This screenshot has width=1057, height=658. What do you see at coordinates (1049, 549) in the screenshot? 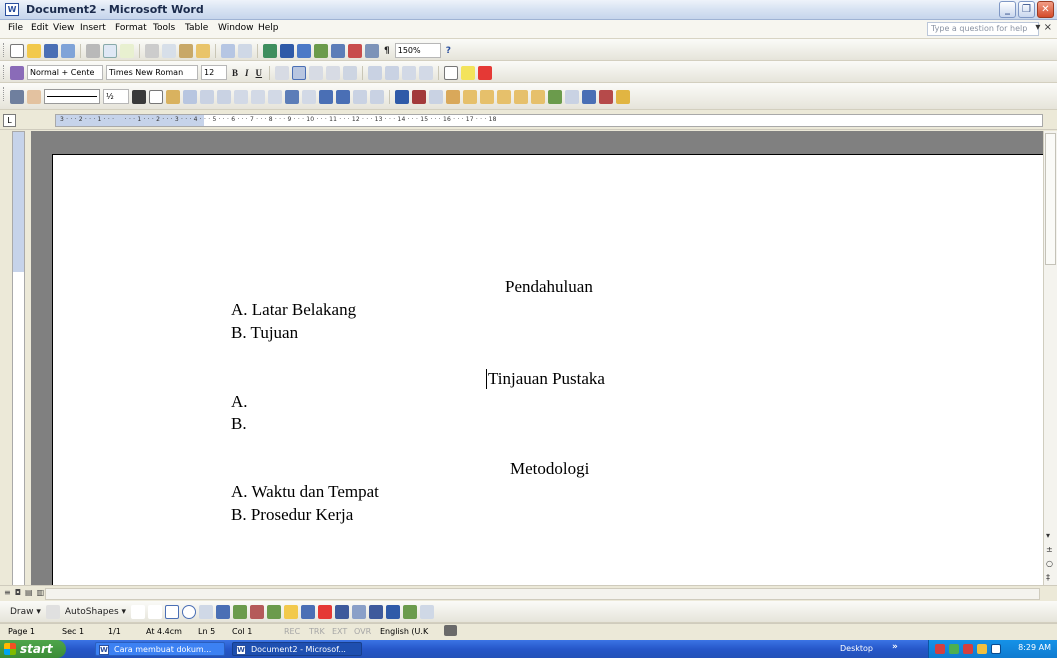
I see `previous-page-icon: ±` at bounding box center [1049, 549].